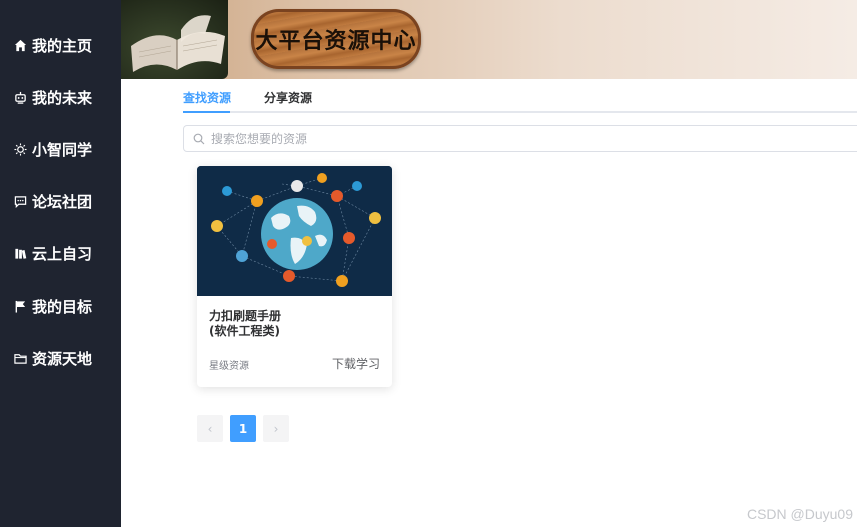 Image resolution: width=857 pixels, height=527 pixels. What do you see at coordinates (799, 514) in the screenshot?
I see `watermark: CSDN @Duyu09` at bounding box center [799, 514].